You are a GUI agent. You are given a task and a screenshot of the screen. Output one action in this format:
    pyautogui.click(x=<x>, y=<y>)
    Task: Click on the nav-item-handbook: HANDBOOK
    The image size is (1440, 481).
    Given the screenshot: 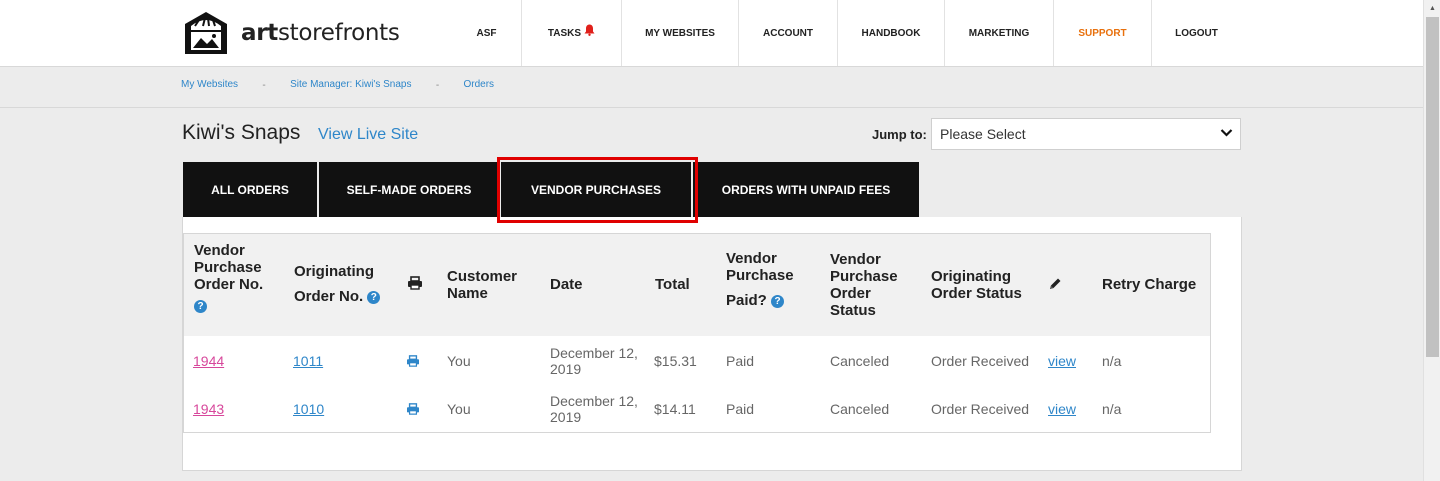 What is the action you would take?
    pyautogui.click(x=890, y=33)
    